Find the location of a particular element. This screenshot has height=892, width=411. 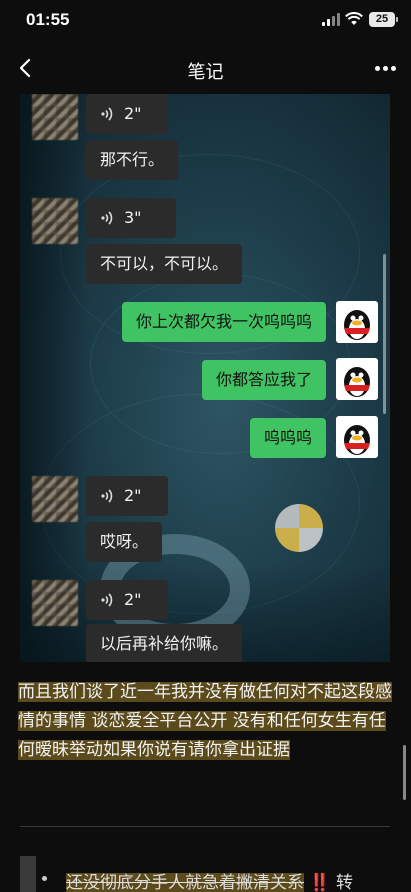

inner-scrollbar is located at coordinates (384, 334).